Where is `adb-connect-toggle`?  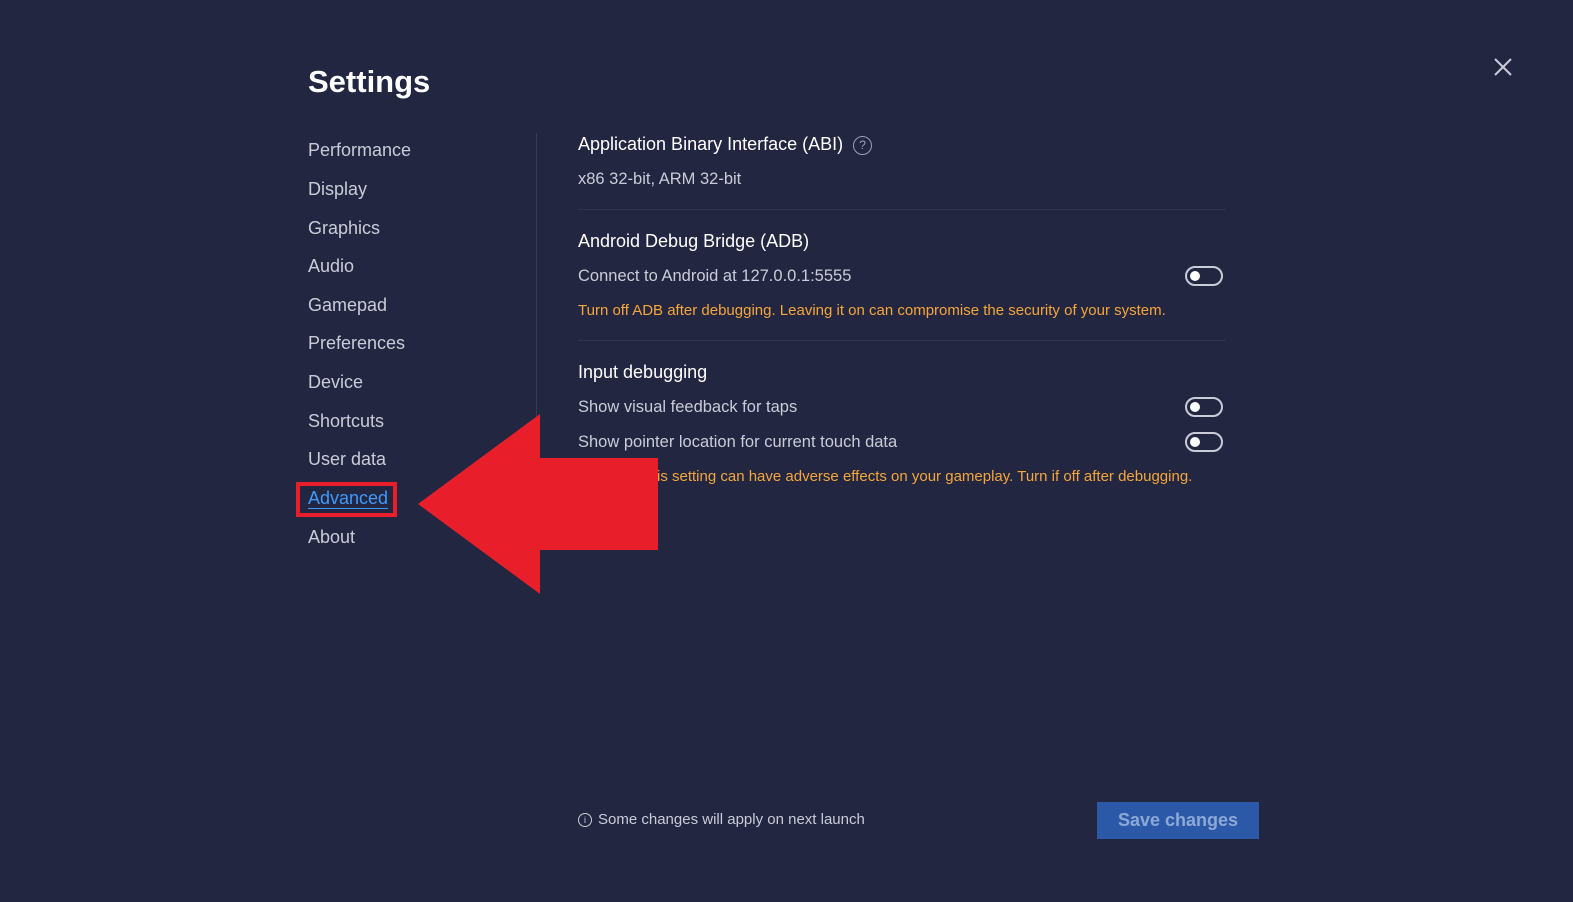 adb-connect-toggle is located at coordinates (1204, 276).